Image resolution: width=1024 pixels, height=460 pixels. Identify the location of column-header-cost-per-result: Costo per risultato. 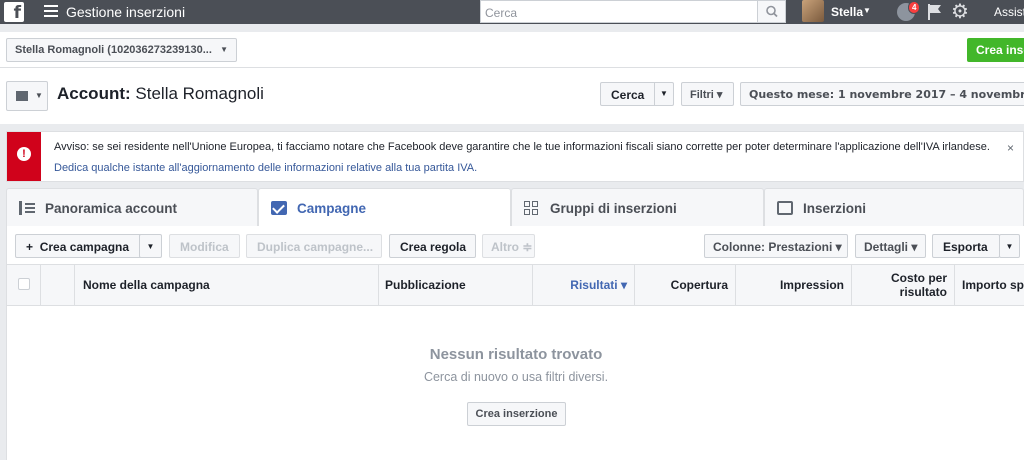
(903, 285).